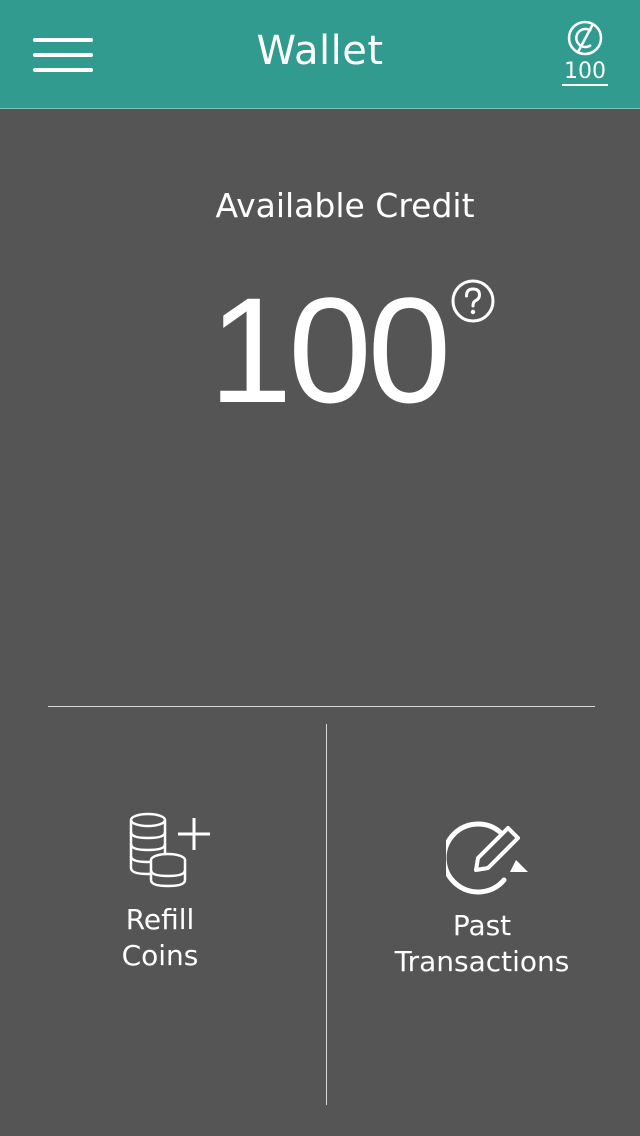 The width and height of the screenshot is (640, 1136). What do you see at coordinates (482, 925) in the screenshot?
I see `past-transactions-label-1: Past` at bounding box center [482, 925].